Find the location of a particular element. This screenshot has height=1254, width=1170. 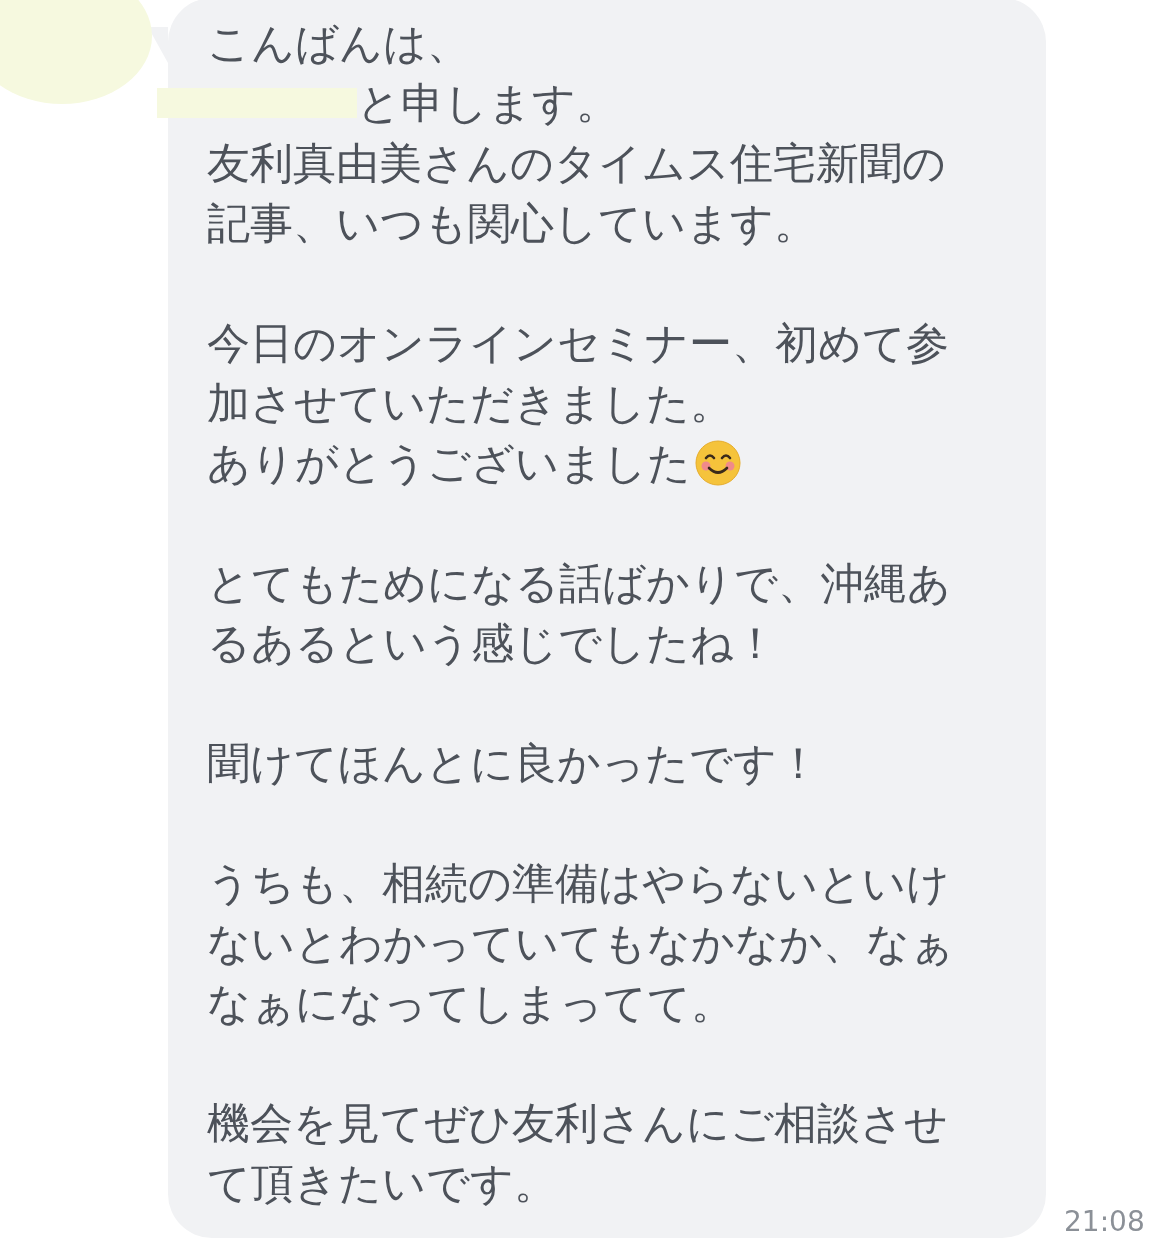

timestamp: 21:08 is located at coordinates (1104, 1223).